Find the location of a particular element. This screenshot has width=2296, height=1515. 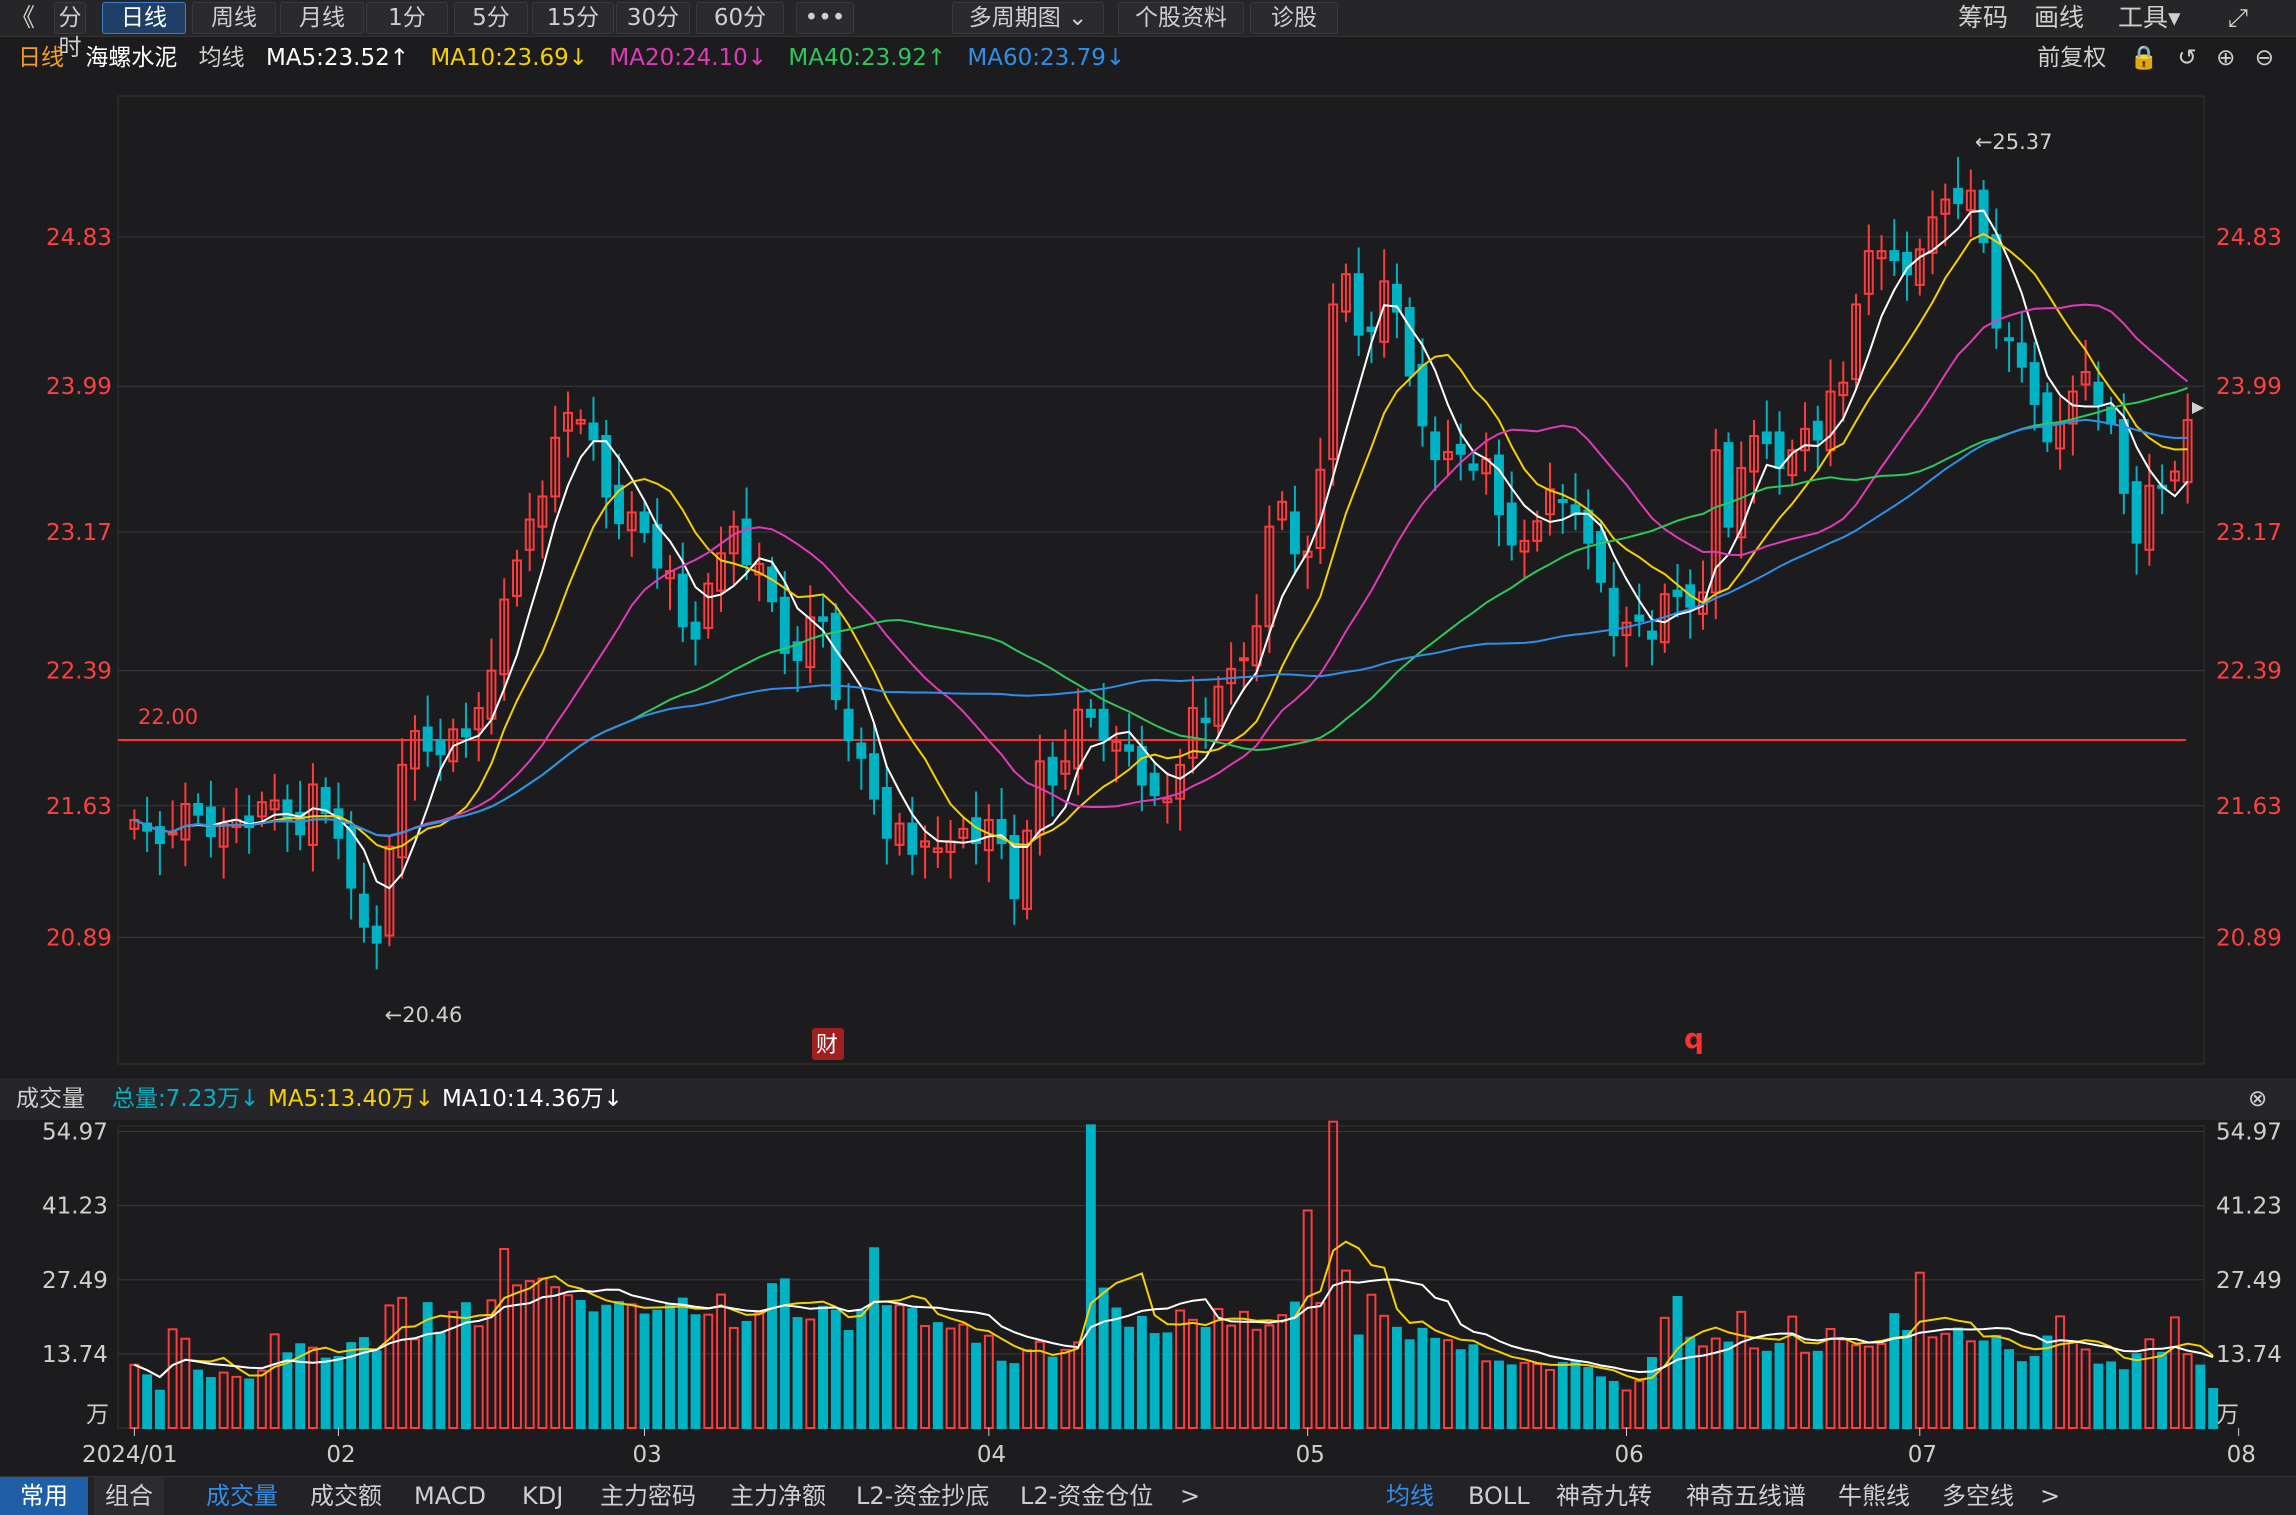

indicator-tab-6: L2-资金抄底 is located at coordinates (922, 1496).